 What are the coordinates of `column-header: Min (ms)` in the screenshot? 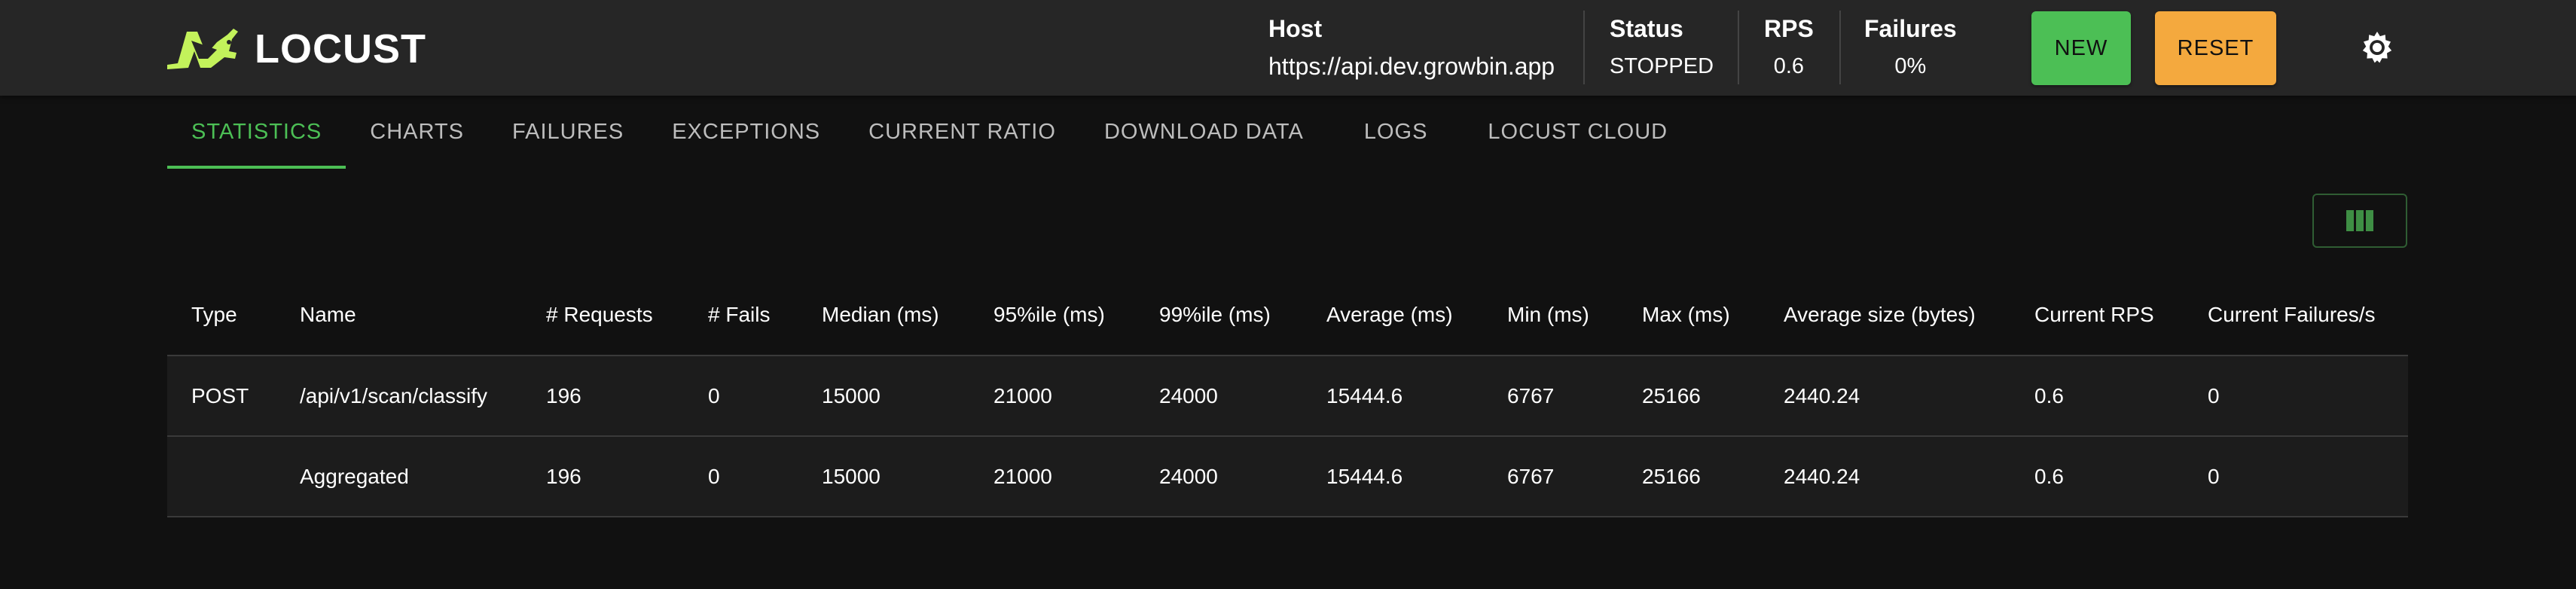 It's located at (1548, 315).